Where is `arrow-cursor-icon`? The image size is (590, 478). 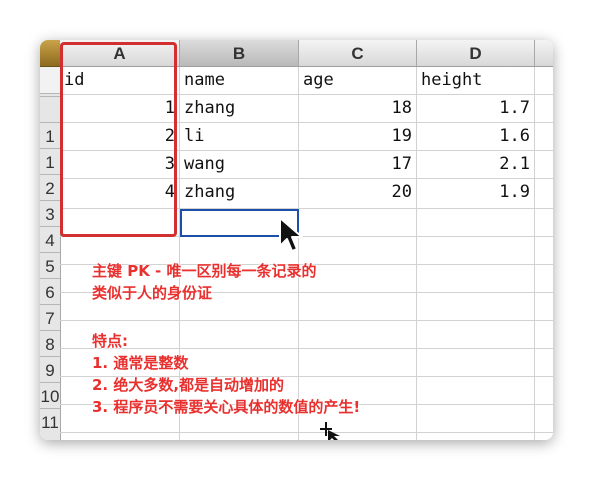 arrow-cursor-icon is located at coordinates (291, 234).